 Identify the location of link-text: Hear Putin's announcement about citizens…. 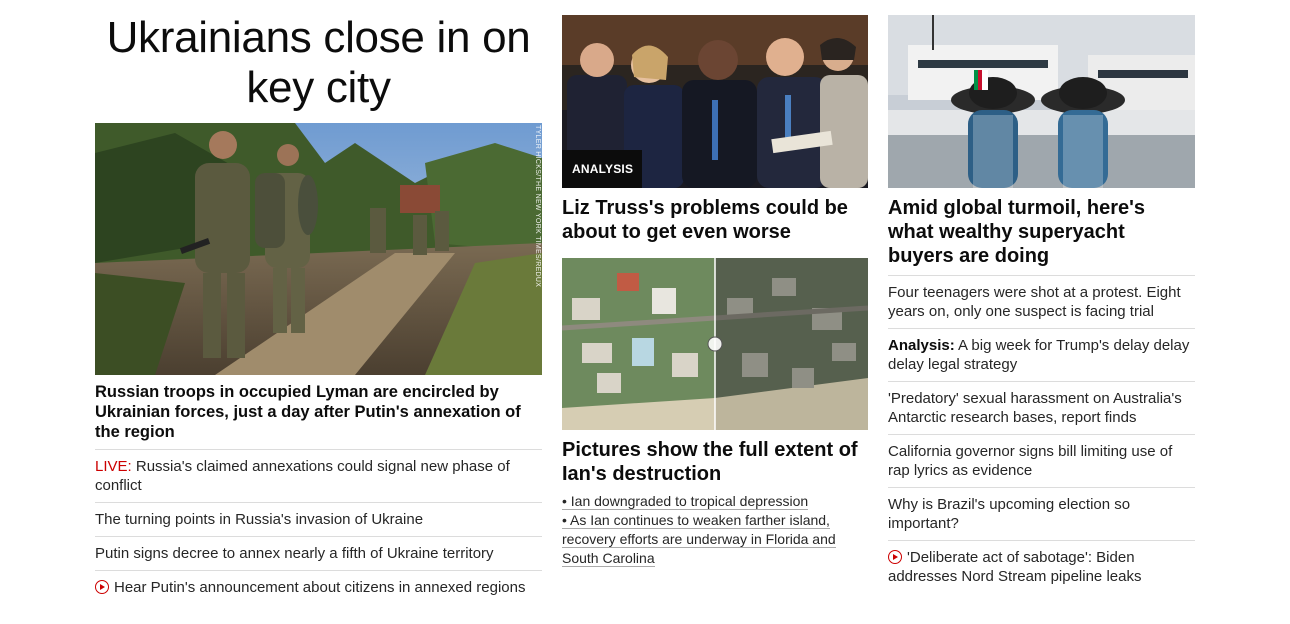
(320, 587).